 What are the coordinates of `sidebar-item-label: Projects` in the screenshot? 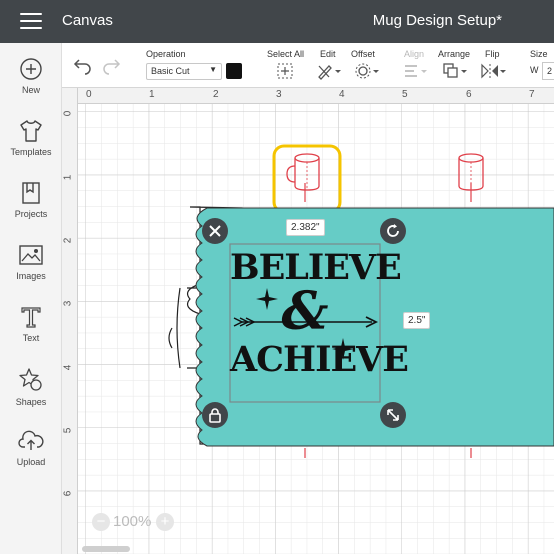 It's located at (31, 214).